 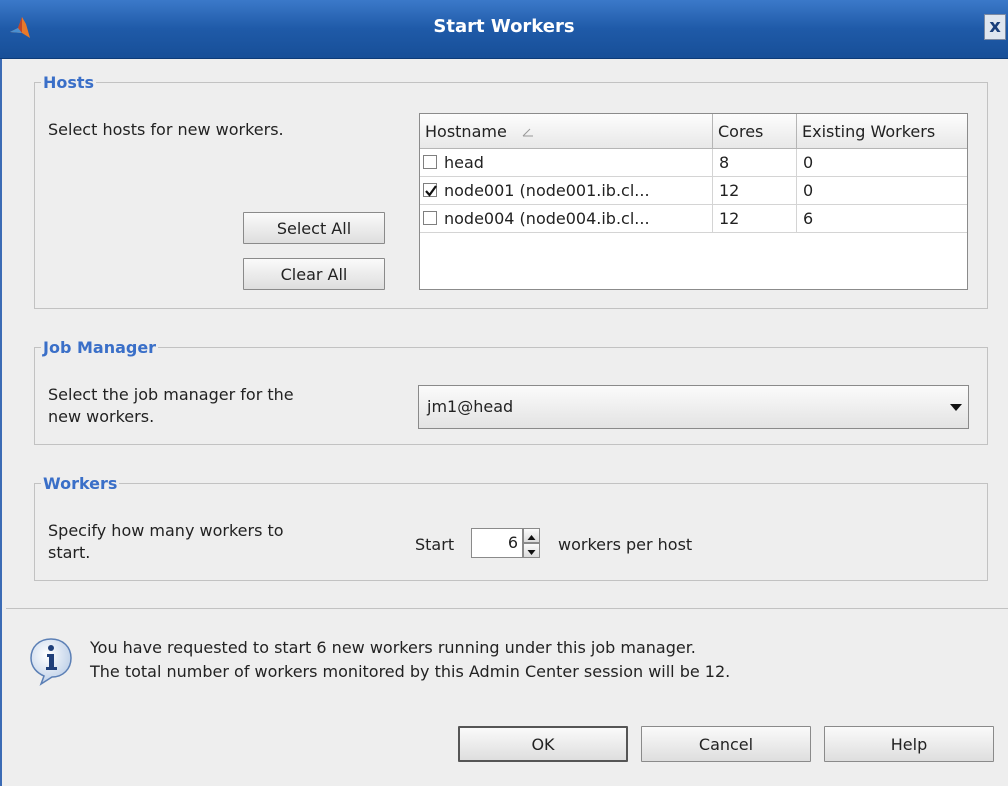 What do you see at coordinates (166, 129) in the screenshot?
I see `hosts-description: Select hosts for new workers.` at bounding box center [166, 129].